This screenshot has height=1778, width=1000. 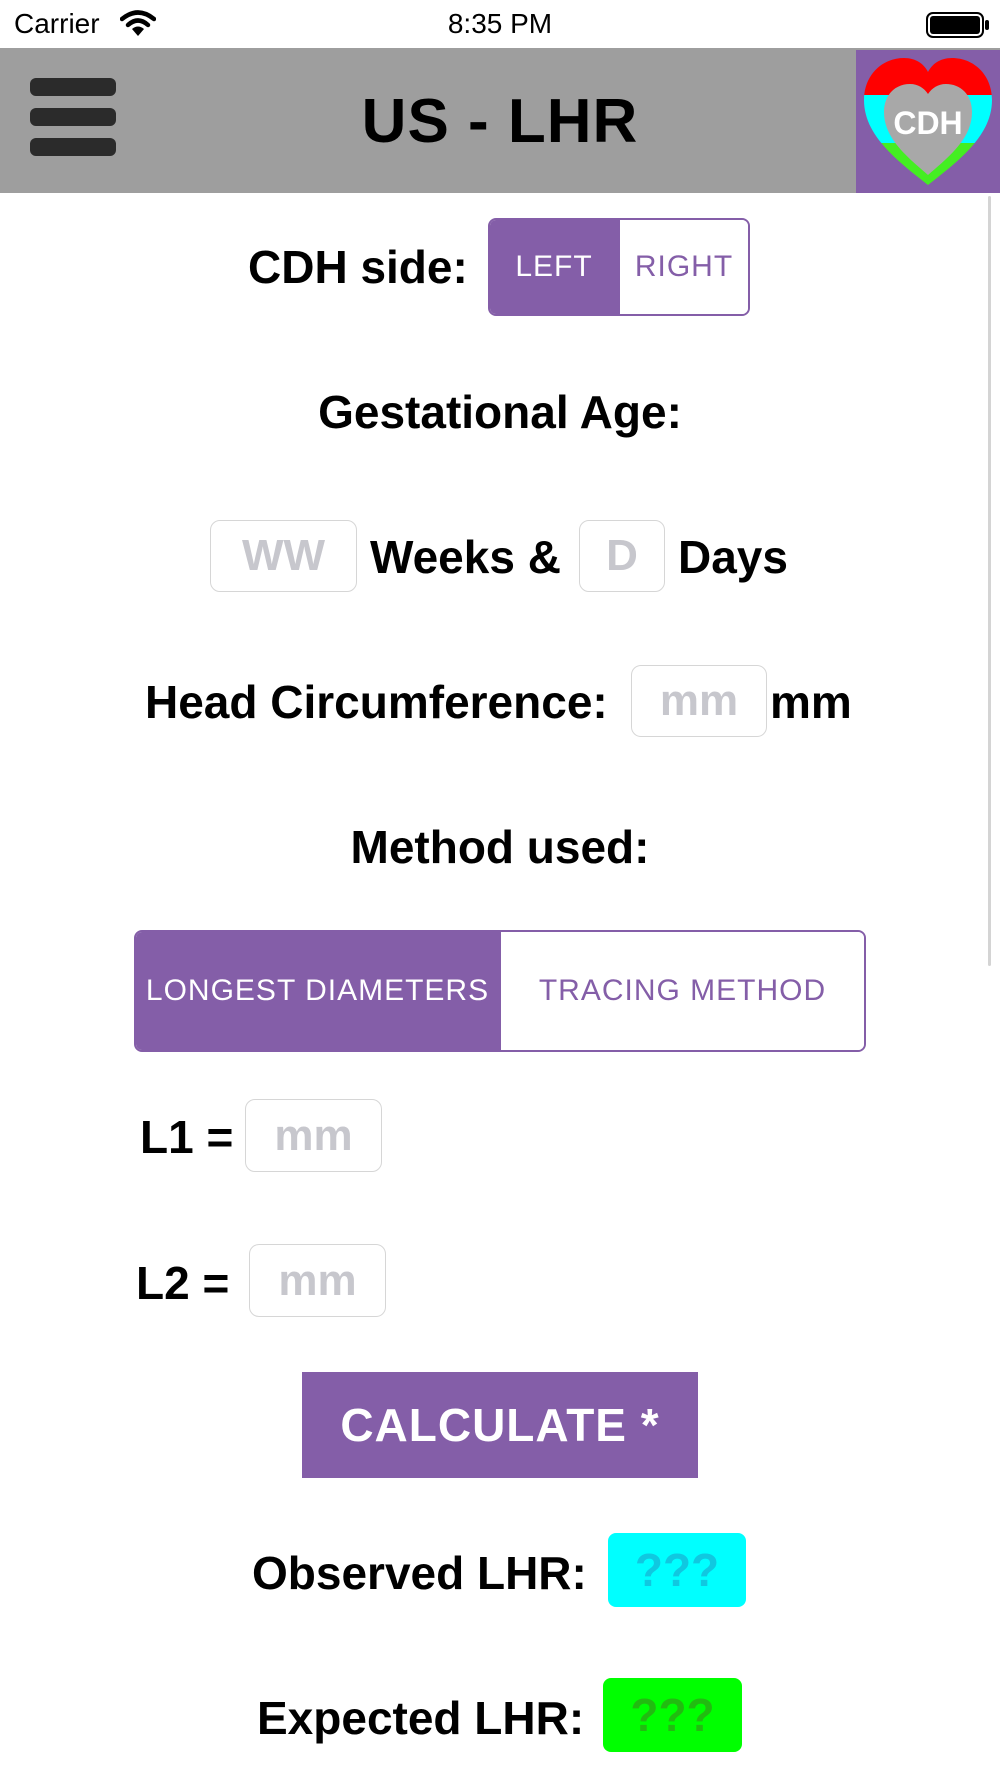 I want to click on days-input: D, so click(x=622, y=556).